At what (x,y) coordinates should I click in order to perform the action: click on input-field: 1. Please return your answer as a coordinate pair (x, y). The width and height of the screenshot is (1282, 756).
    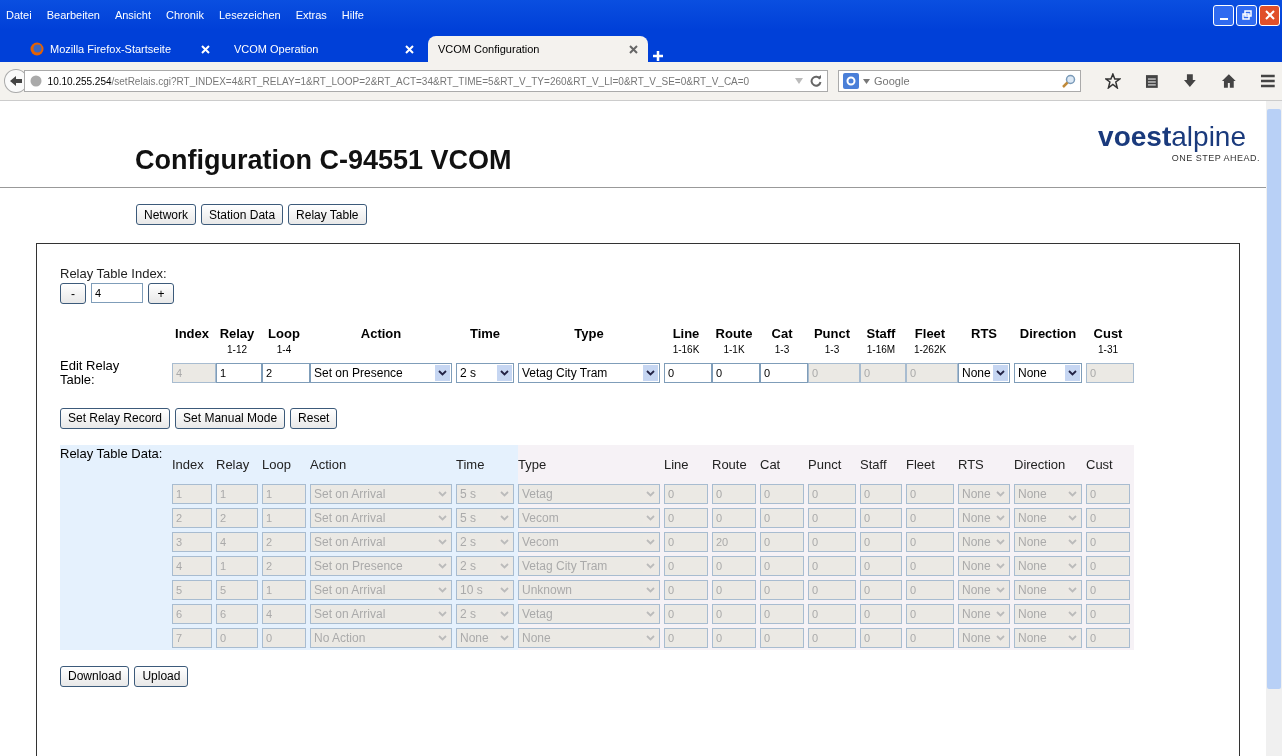
    Looking at the image, I should click on (239, 373).